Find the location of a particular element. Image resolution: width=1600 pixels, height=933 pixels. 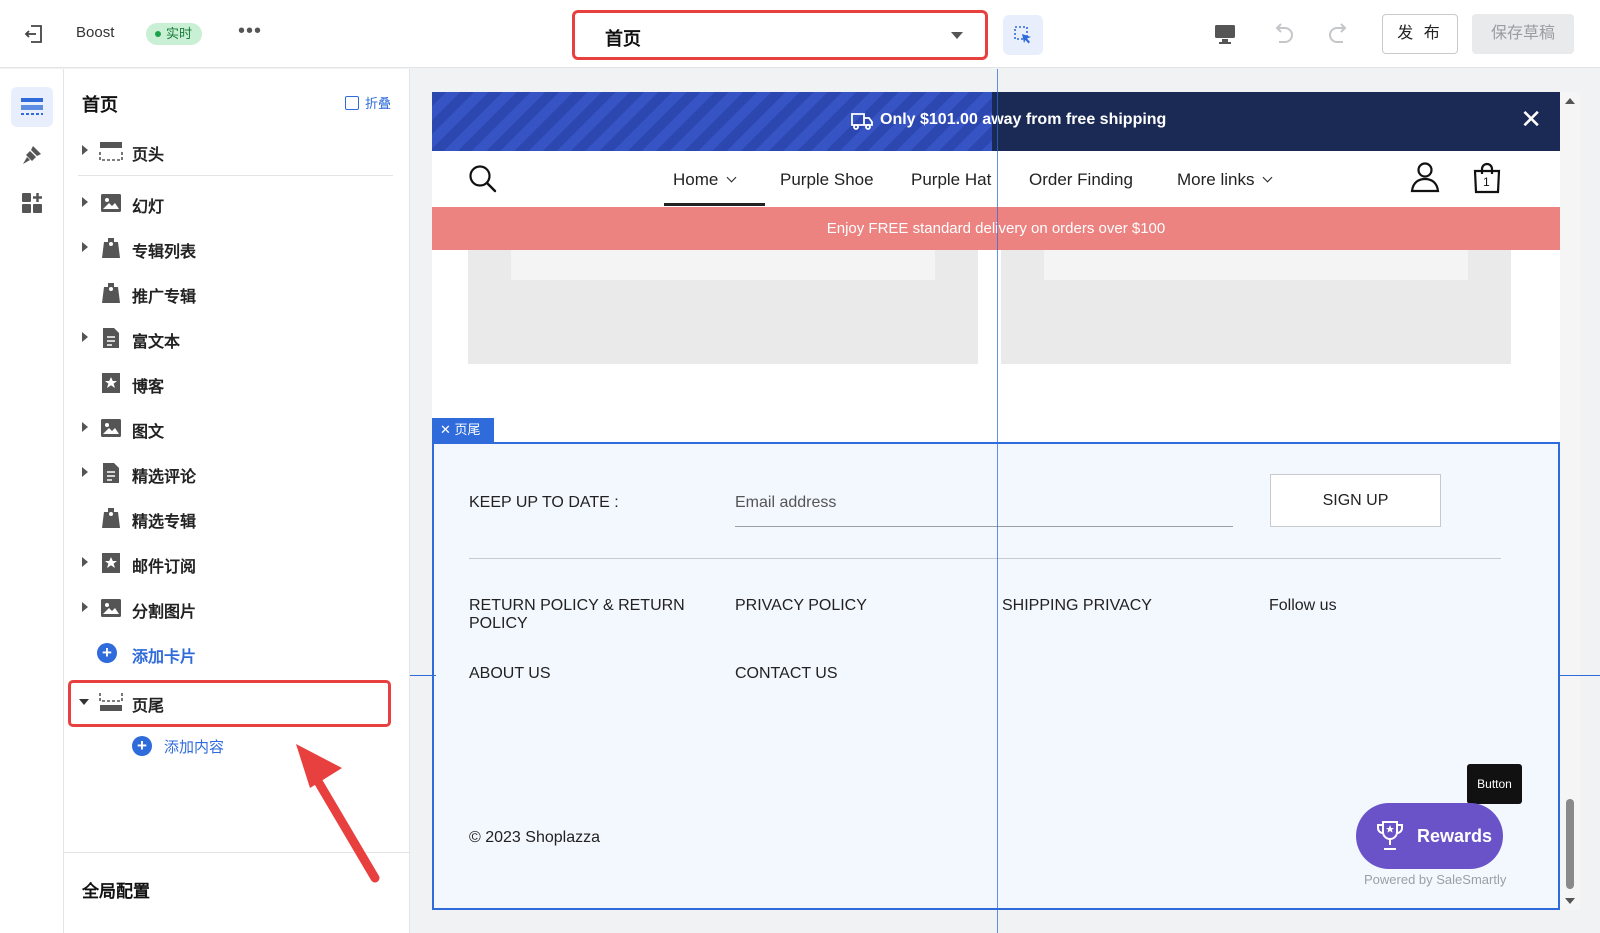

account-icon is located at coordinates (1425, 177).